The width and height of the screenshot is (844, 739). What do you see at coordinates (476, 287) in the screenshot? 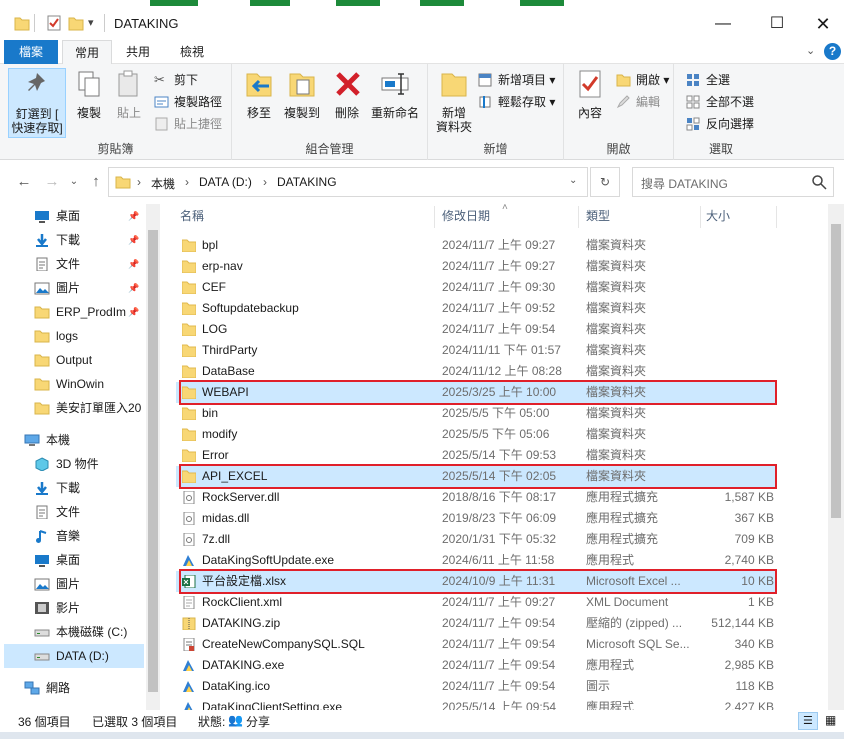
I see `file-row: CEF 2024/11/7 上午 09:30 檔案資料夾` at bounding box center [476, 287].